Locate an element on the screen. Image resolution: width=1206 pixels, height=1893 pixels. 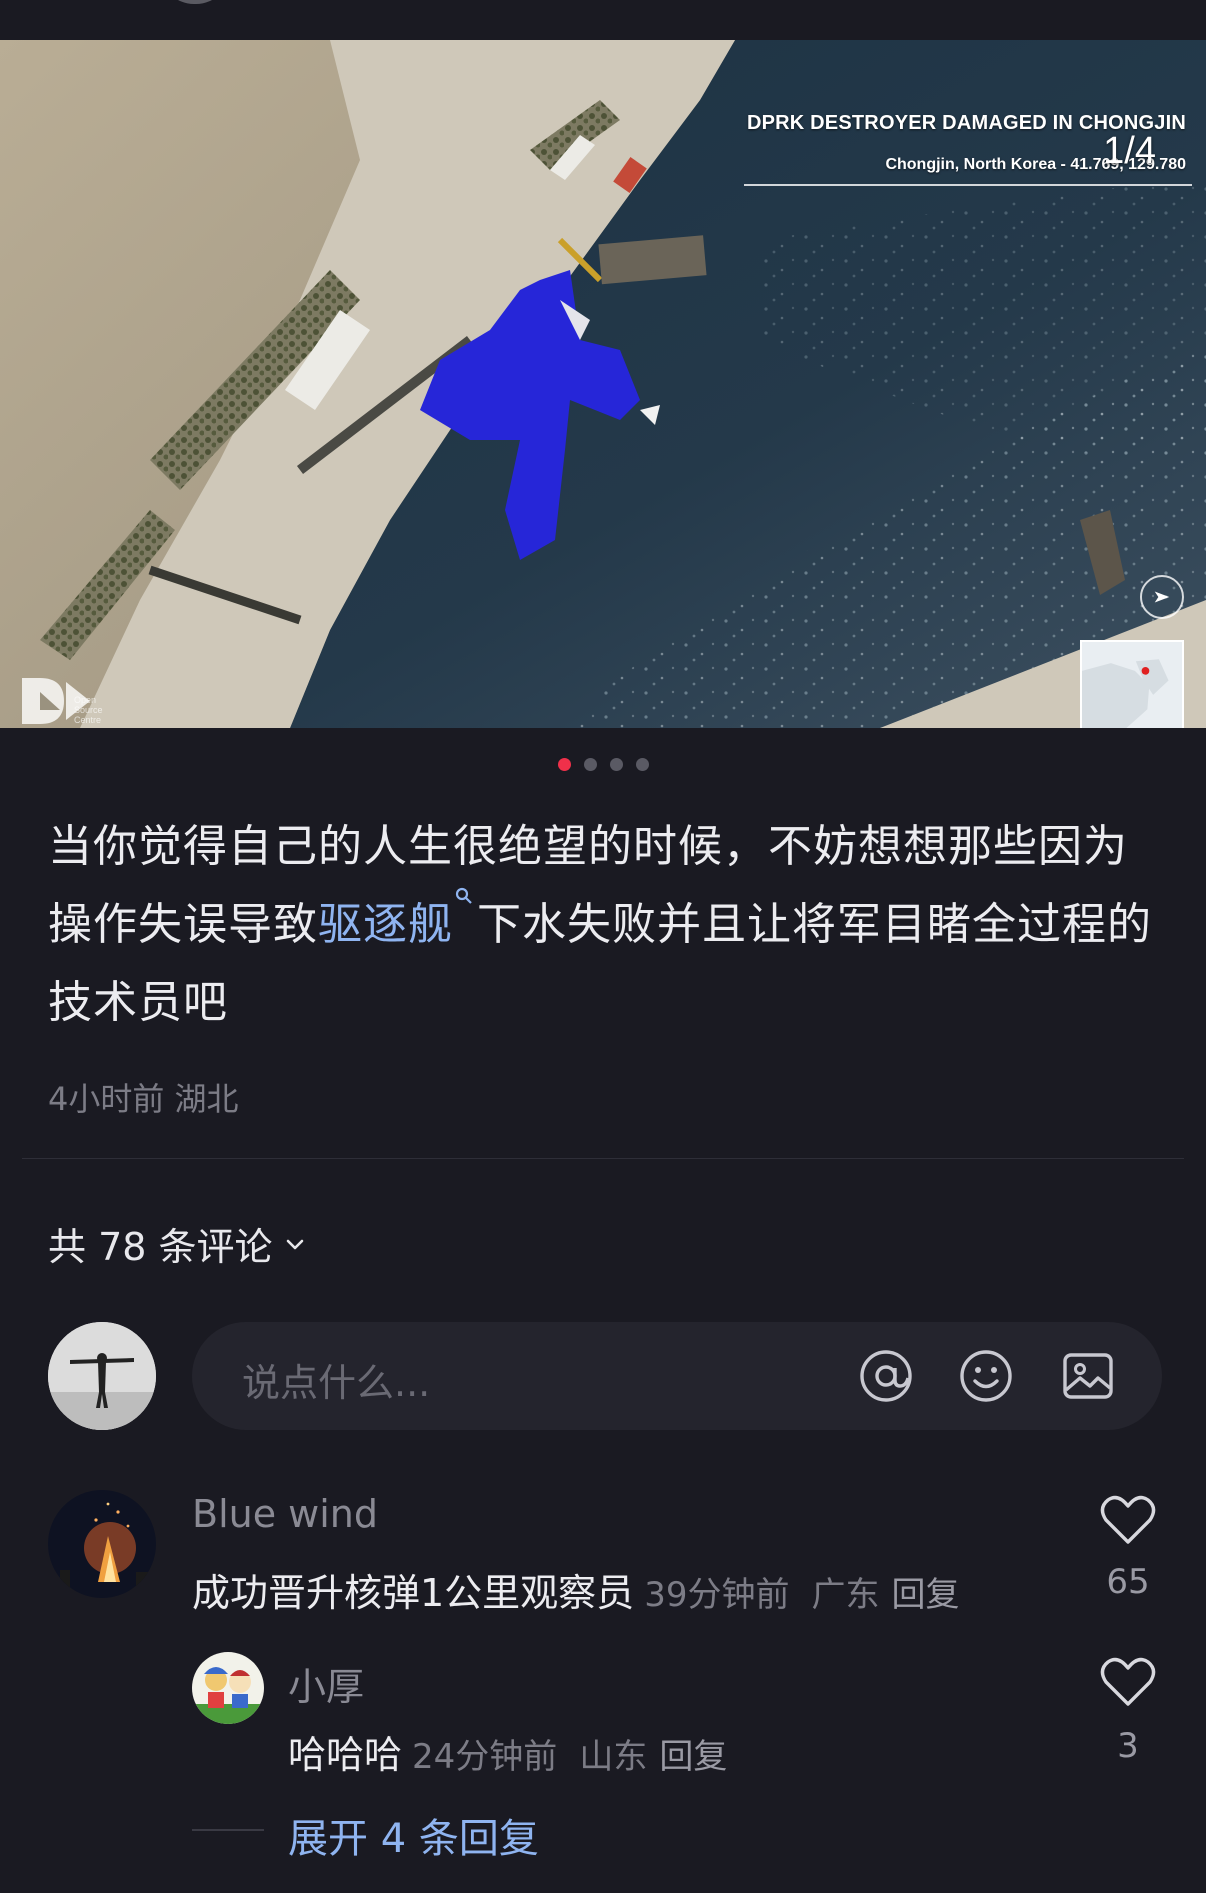
author-avatar-peek is located at coordinates (195, 2).